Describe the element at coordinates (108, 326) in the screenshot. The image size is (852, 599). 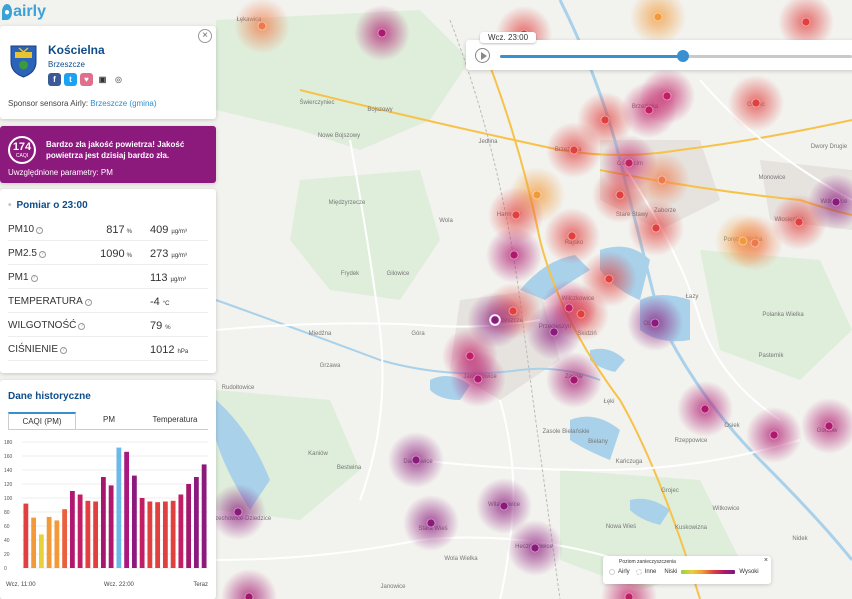
I see `measurement-row: WILGOTNOŚĆ? 79%` at that location.